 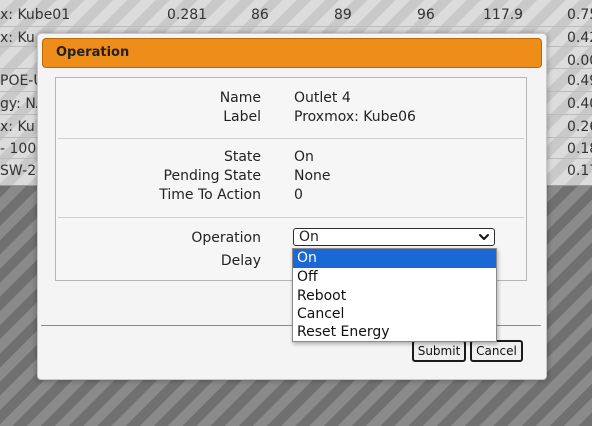 I want to click on dialog-titlebar: Operation, so click(x=292, y=53).